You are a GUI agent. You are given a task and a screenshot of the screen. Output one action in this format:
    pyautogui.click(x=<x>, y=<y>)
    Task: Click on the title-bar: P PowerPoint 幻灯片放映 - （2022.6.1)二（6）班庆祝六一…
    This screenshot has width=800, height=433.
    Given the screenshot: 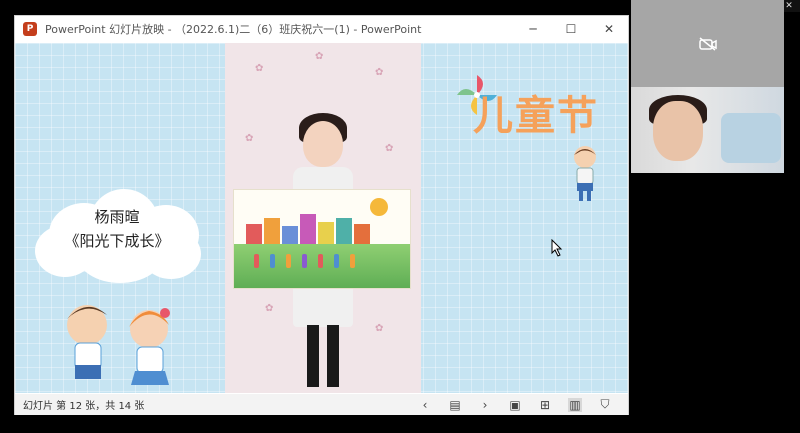 What is the action you would take?
    pyautogui.click(x=321, y=29)
    